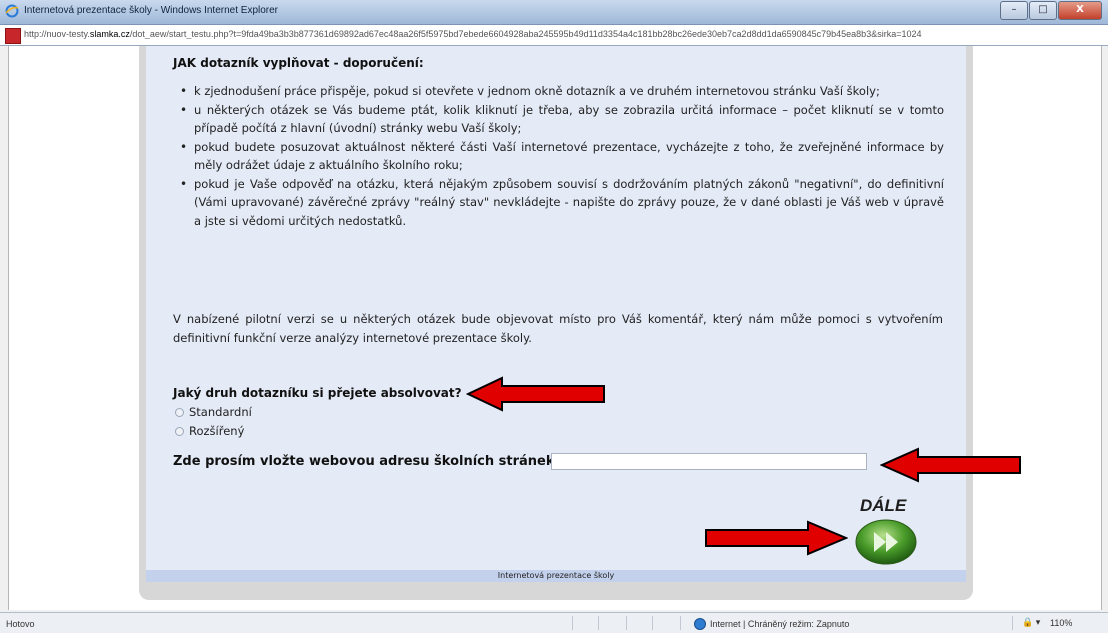 This screenshot has height=633, width=1108. Describe the element at coordinates (700, 624) in the screenshot. I see `globe-icon` at that location.